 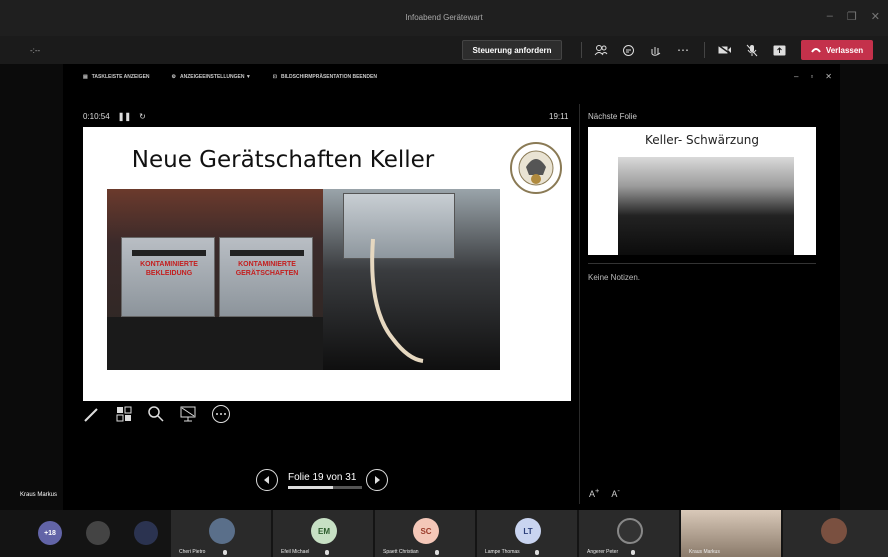 I want to click on next-slide-button, so click(x=377, y=480).